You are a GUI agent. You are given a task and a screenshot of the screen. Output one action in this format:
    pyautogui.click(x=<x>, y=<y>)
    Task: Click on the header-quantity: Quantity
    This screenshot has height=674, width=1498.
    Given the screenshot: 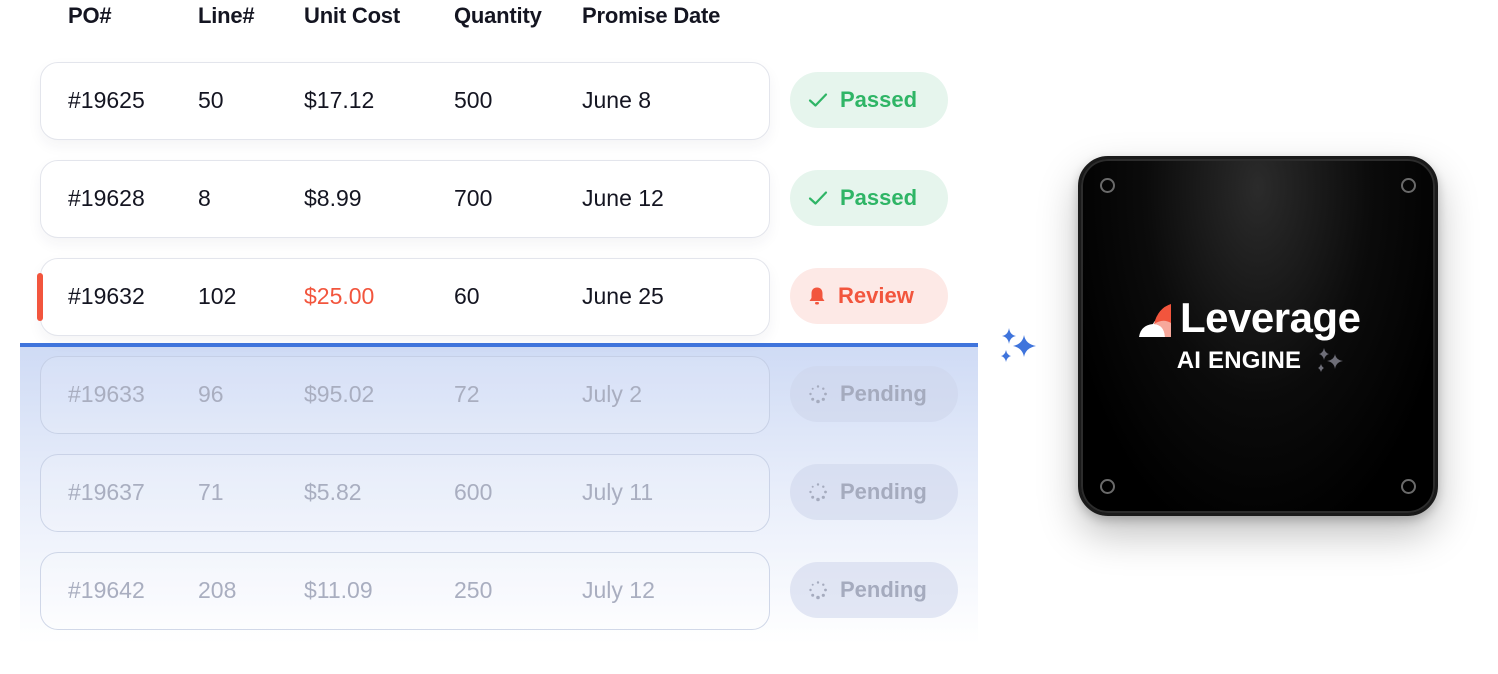 What is the action you would take?
    pyautogui.click(x=498, y=15)
    